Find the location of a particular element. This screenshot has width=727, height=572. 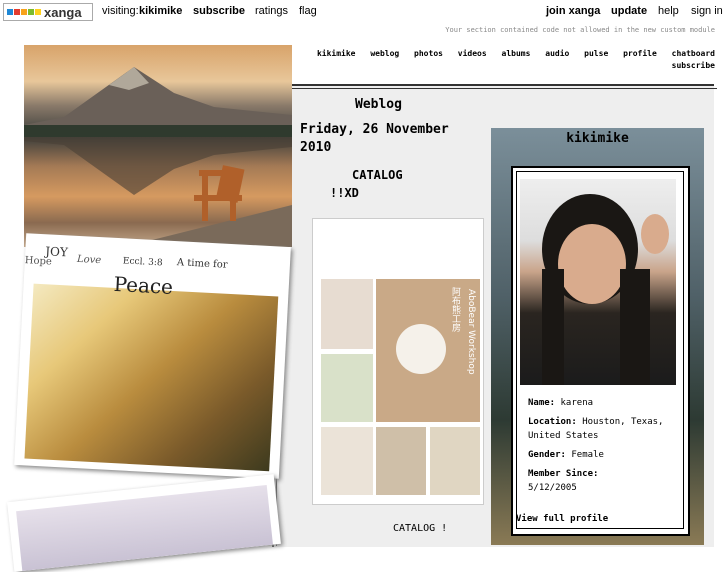

profile-field-name: Name: karena is located at coordinates (560, 403).